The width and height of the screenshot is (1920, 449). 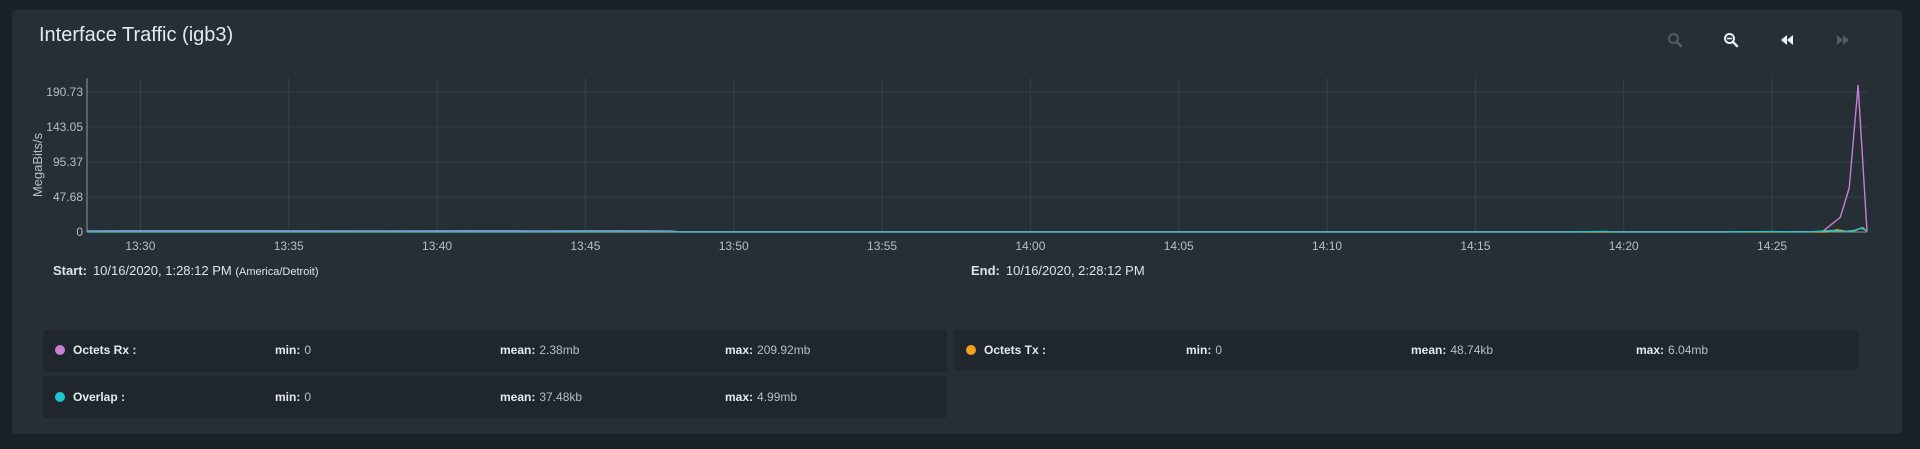 What do you see at coordinates (70, 270) in the screenshot?
I see `start-label: Start:` at bounding box center [70, 270].